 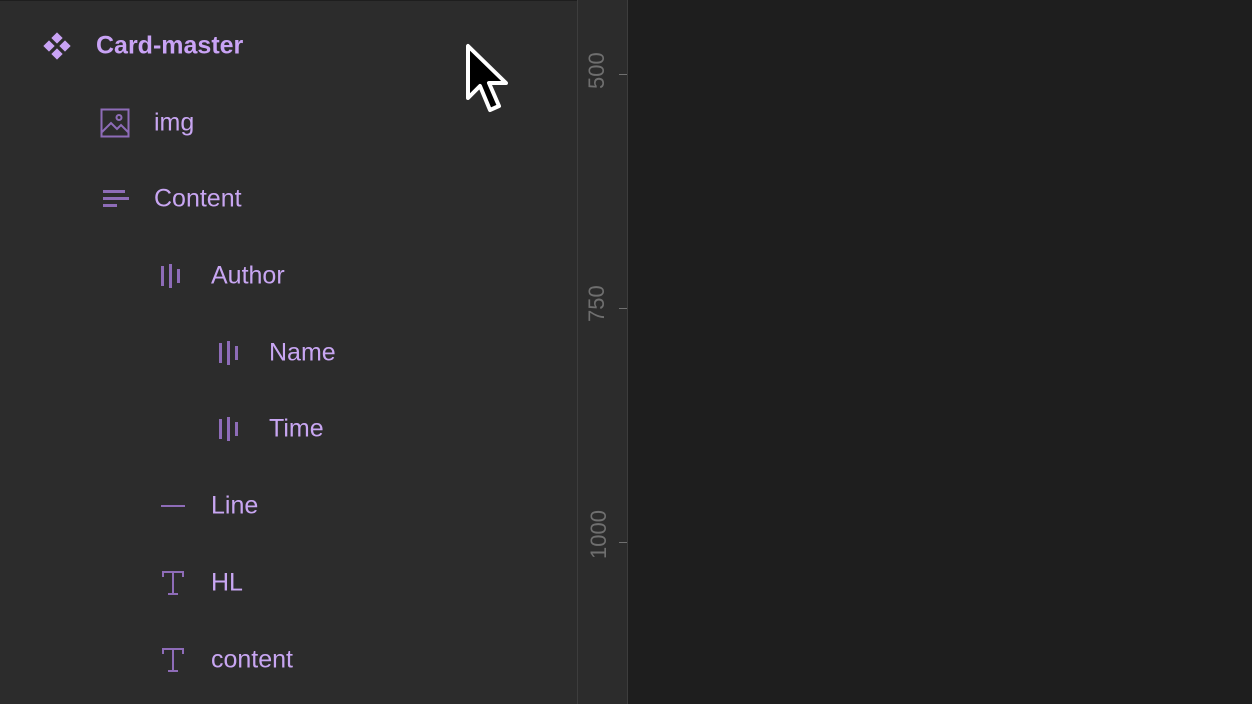 I want to click on auto-layout-vertical-icon, so click(x=115, y=199).